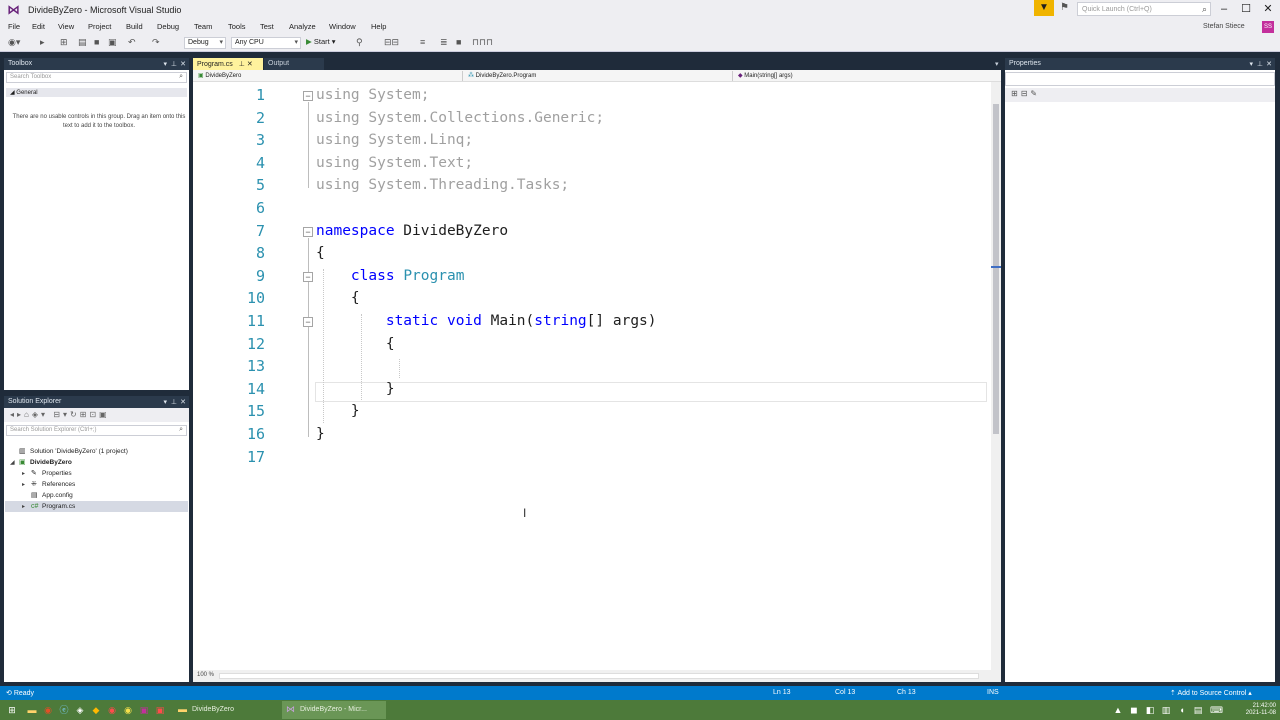 Image resolution: width=1280 pixels, height=720 pixels. Describe the element at coordinates (12, 710) in the screenshot. I see `start-menu-icon: ⊞` at that location.